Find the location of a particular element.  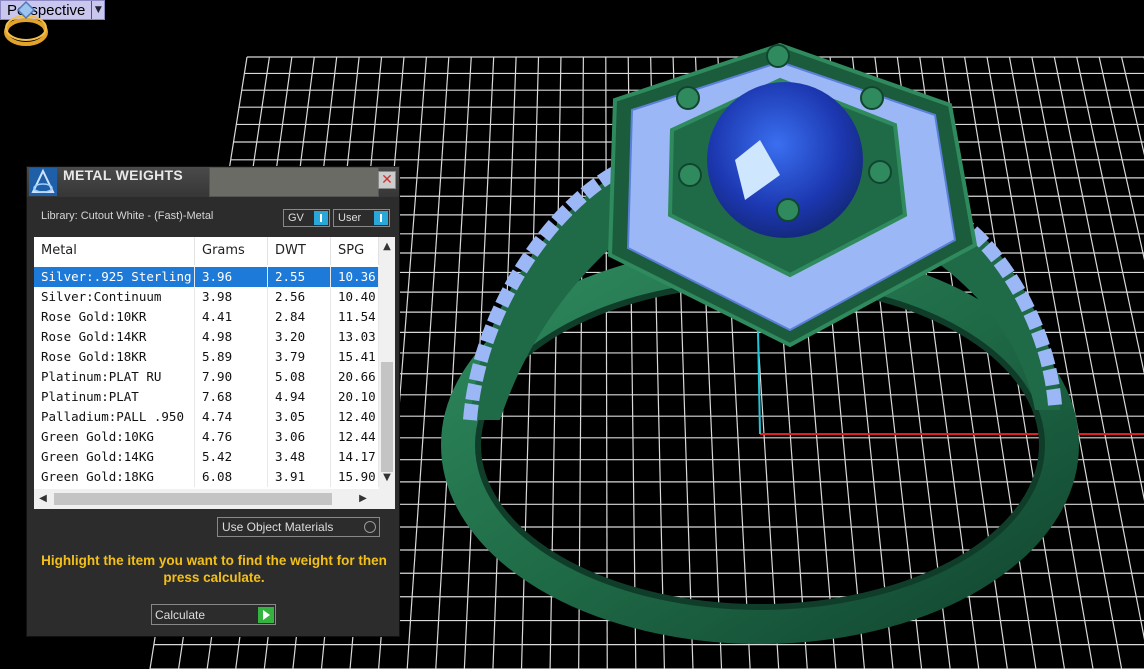

table-cell: 11.54 is located at coordinates (355, 317).